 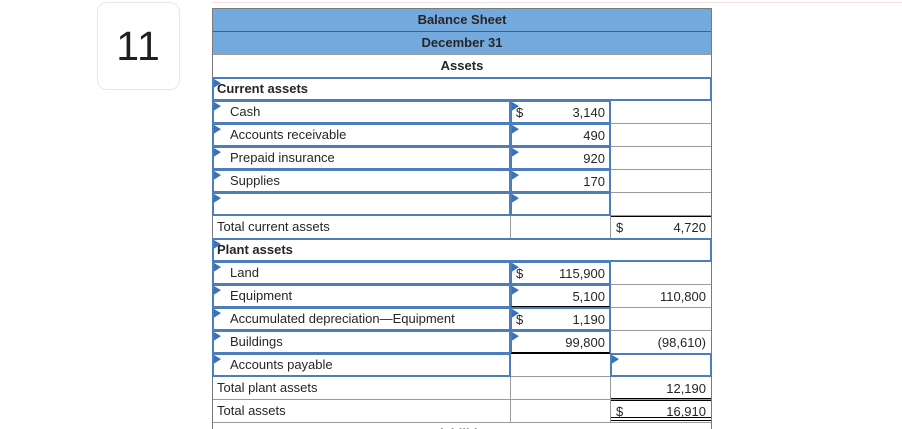 I want to click on table-row, so click(x=461, y=204).